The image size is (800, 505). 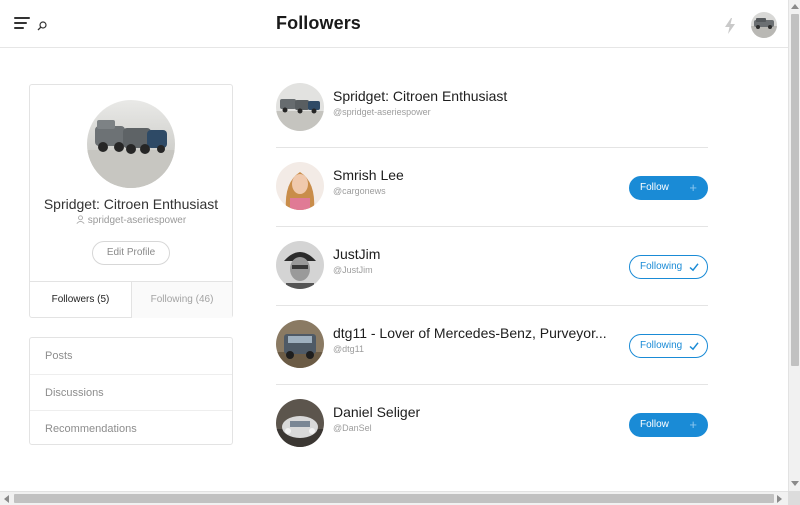 I want to click on bolt-icon, so click(x=730, y=26).